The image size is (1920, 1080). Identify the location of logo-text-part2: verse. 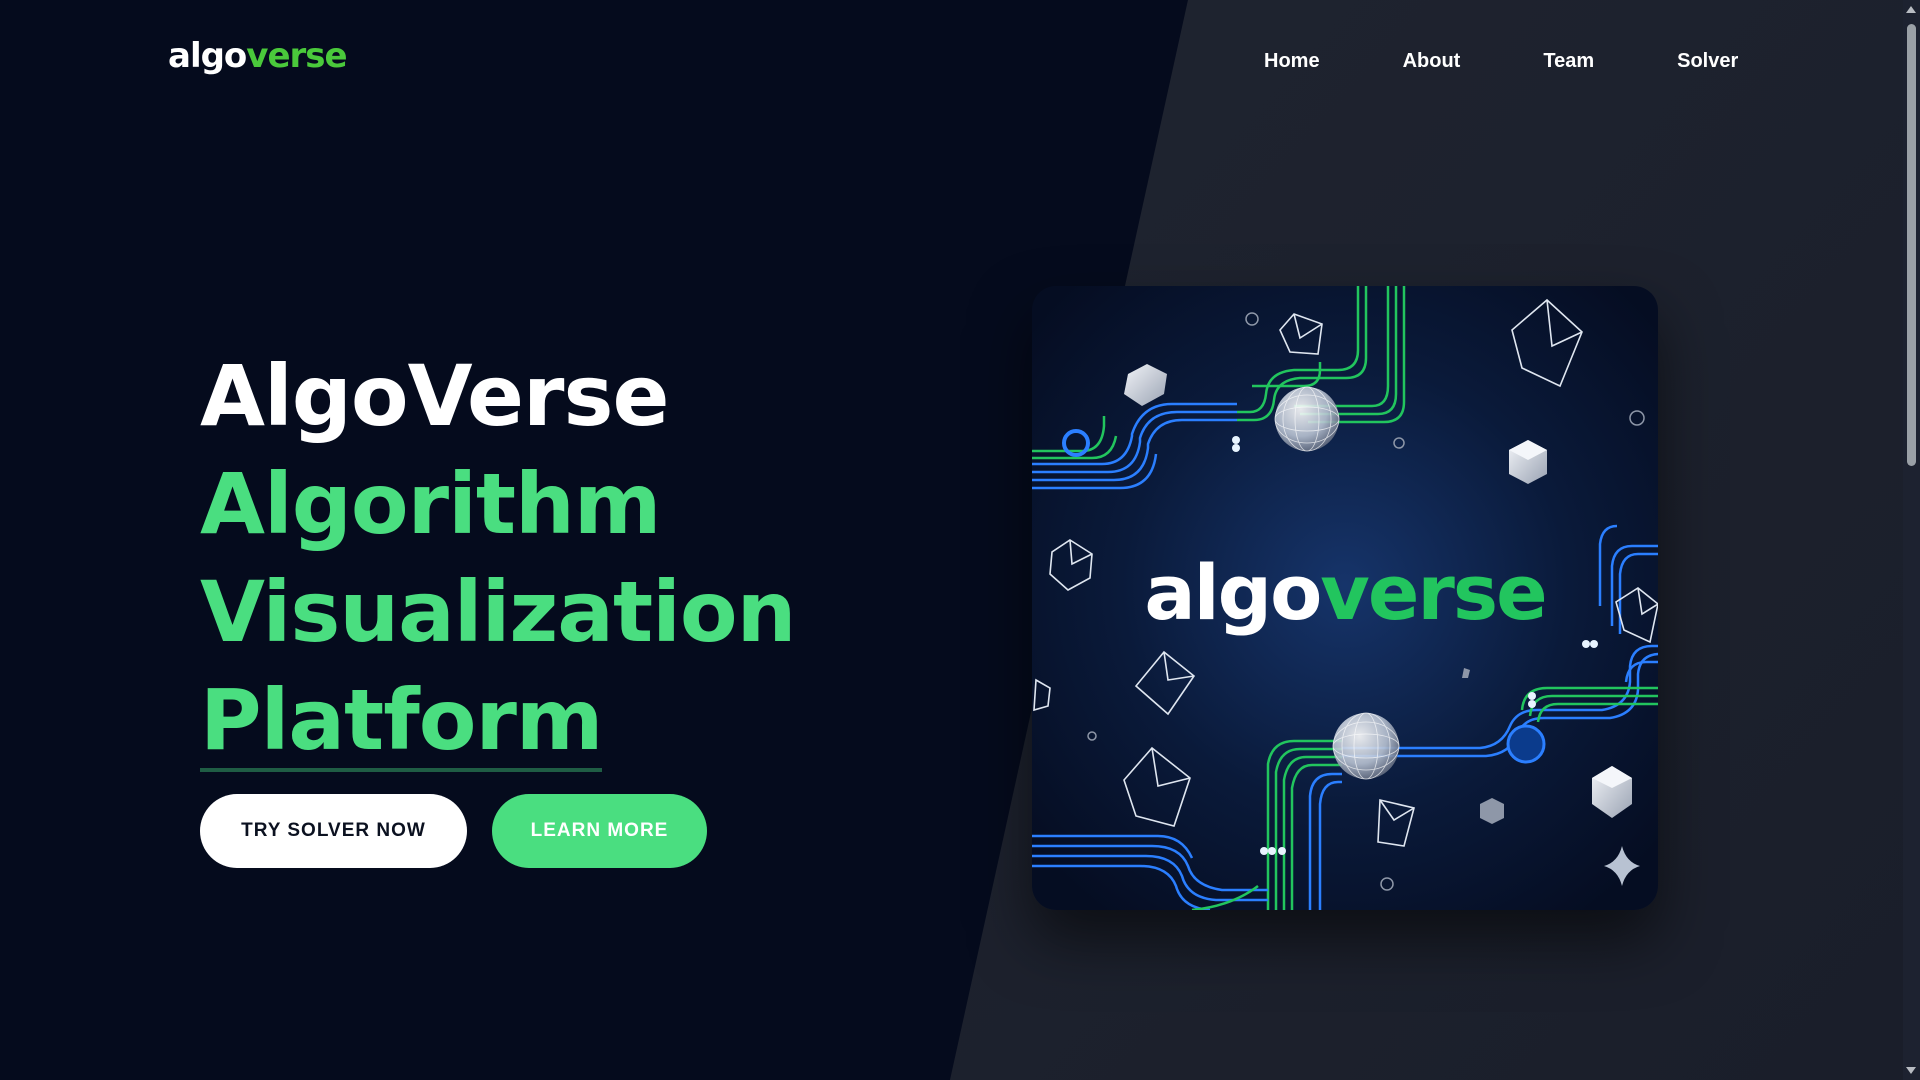
(296, 56).